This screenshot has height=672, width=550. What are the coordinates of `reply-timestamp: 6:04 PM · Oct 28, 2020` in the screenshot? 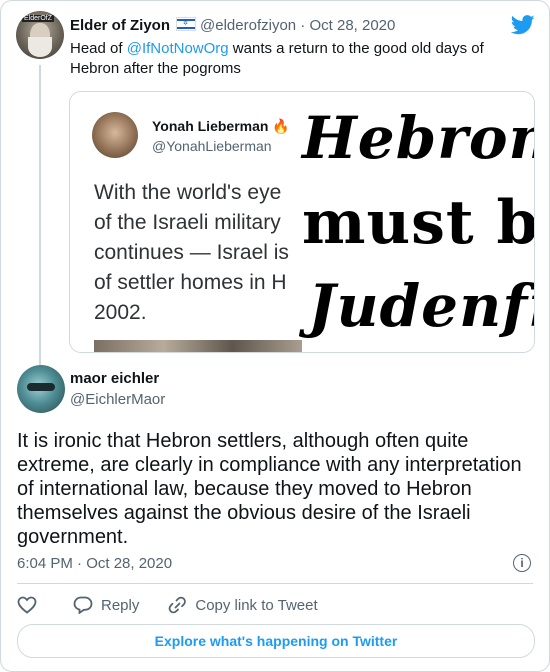 It's located at (94, 563).